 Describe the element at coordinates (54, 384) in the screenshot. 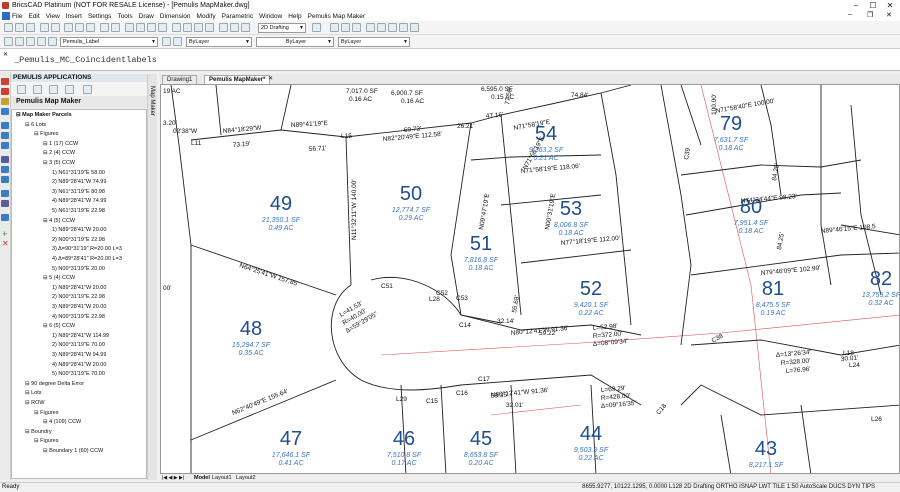

I see `tree-item: ⊟ 90 degree Delta Error` at that location.